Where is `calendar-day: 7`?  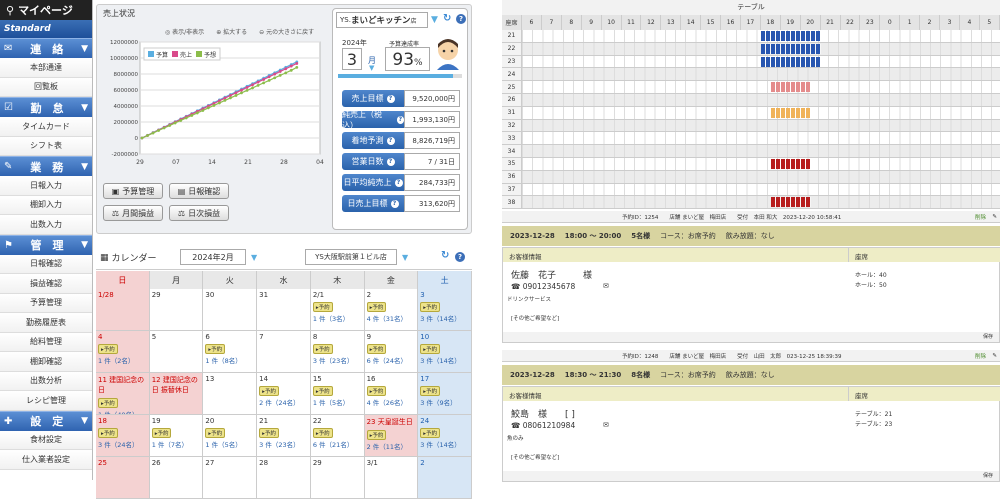 calendar-day: 7 is located at coordinates (284, 352).